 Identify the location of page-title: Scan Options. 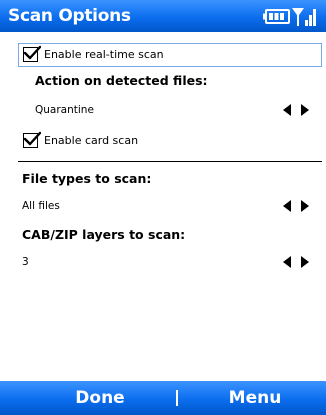
(69, 16).